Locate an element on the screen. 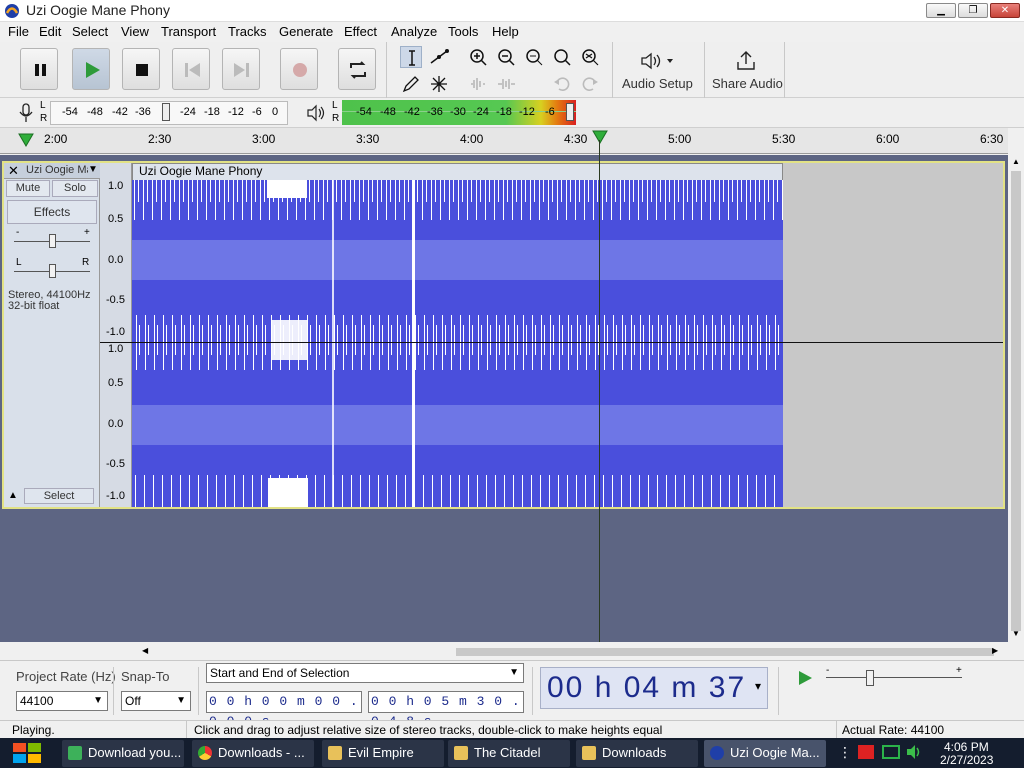  effects-button: Effects is located at coordinates (52, 212).